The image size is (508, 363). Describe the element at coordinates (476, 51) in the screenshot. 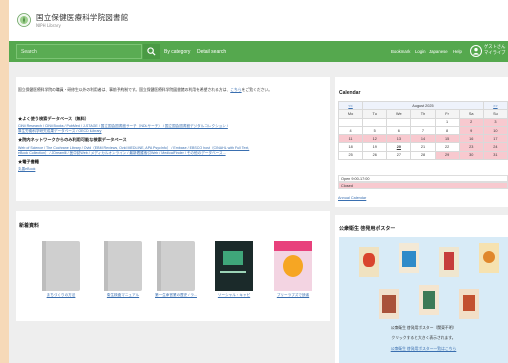

I see `user-icon` at that location.